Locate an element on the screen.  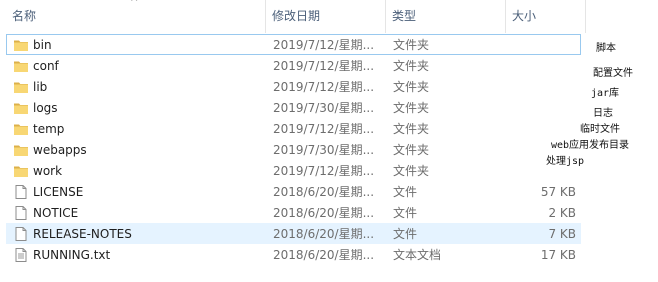
file-row: work 2019/7/12/星期... 文件夹 is located at coordinates (293, 170).